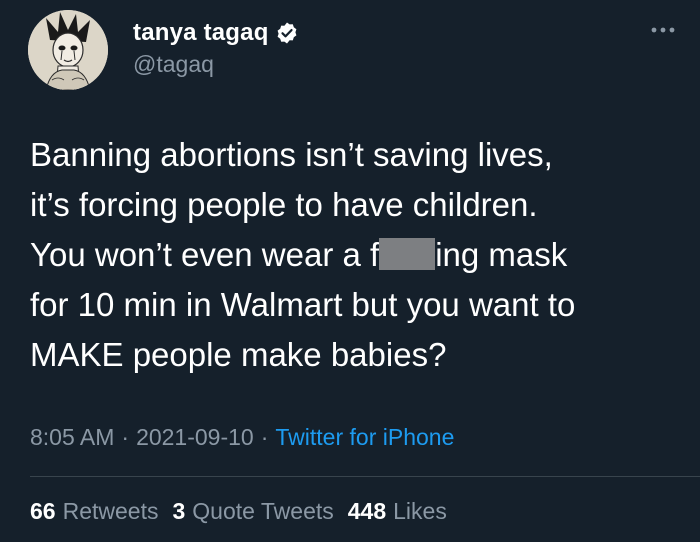 The image size is (700, 542). Describe the element at coordinates (43, 511) in the screenshot. I see `retweets-count: 66` at that location.